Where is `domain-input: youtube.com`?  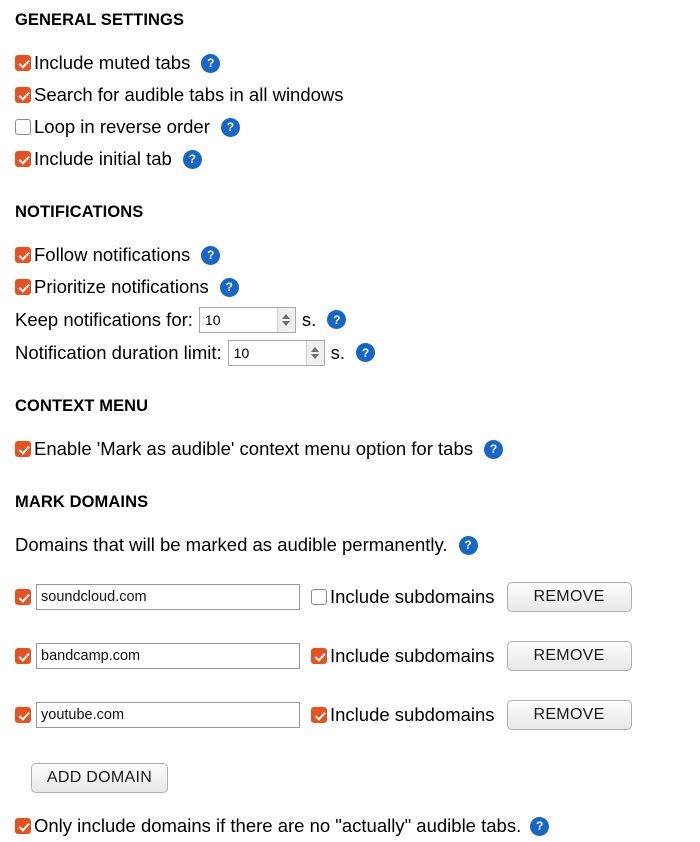
domain-input: youtube.com is located at coordinates (168, 715).